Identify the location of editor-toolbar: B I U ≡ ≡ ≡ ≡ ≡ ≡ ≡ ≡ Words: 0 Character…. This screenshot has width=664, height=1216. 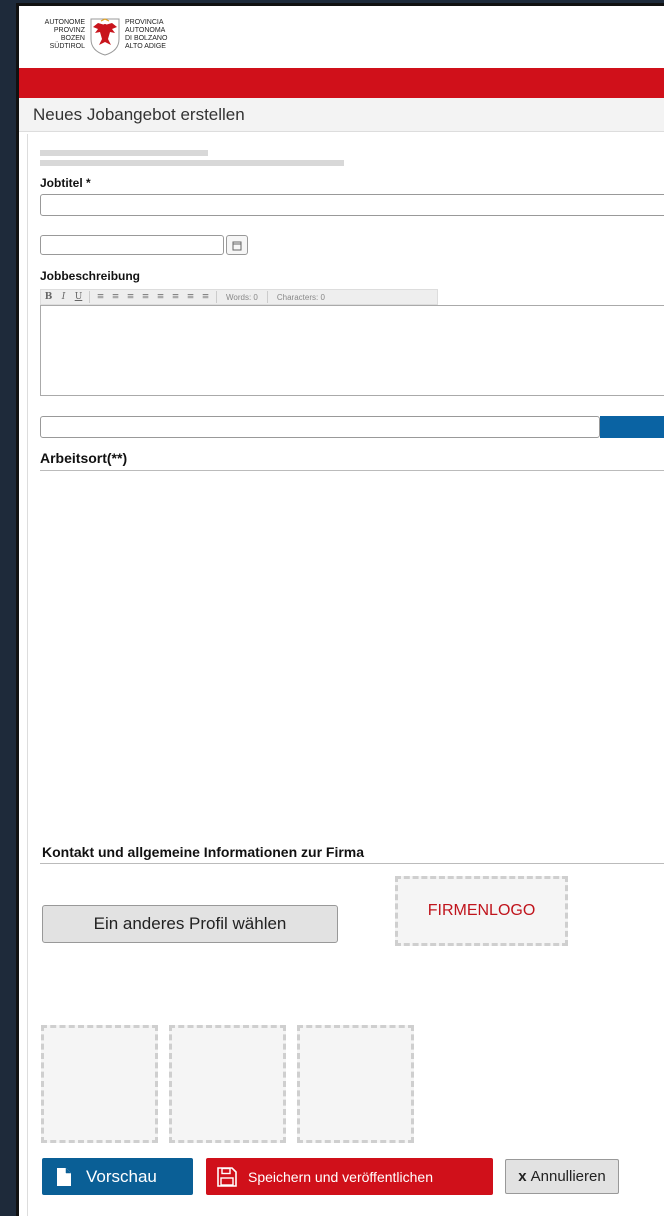
(239, 297).